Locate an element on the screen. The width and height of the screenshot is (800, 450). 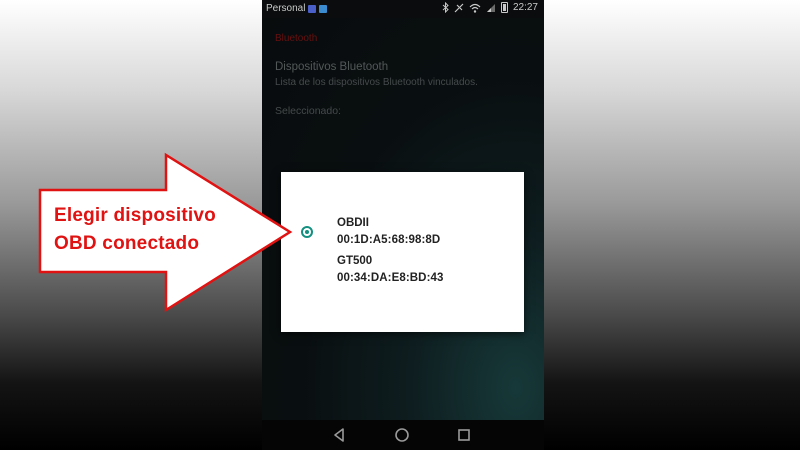
device-option-obdii: OBDII 00:1D:A5:68:98:8D is located at coordinates (402, 237).